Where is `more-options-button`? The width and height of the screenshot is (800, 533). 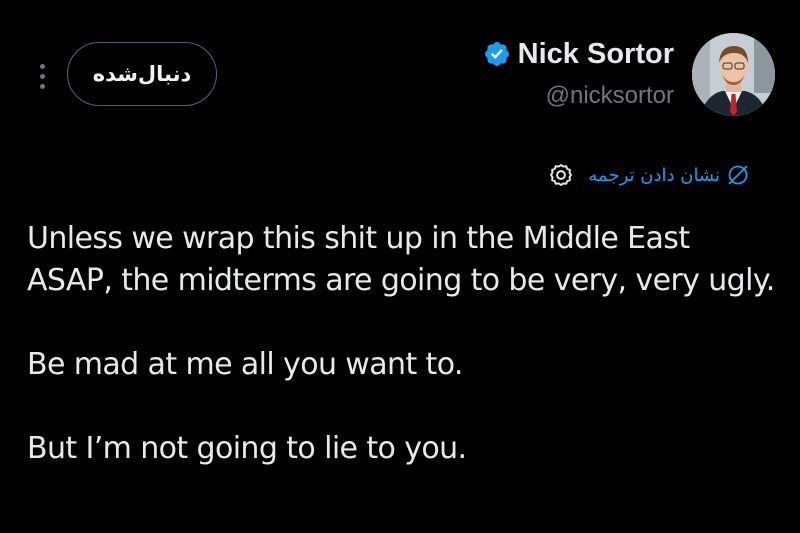
more-options-button is located at coordinates (42, 76).